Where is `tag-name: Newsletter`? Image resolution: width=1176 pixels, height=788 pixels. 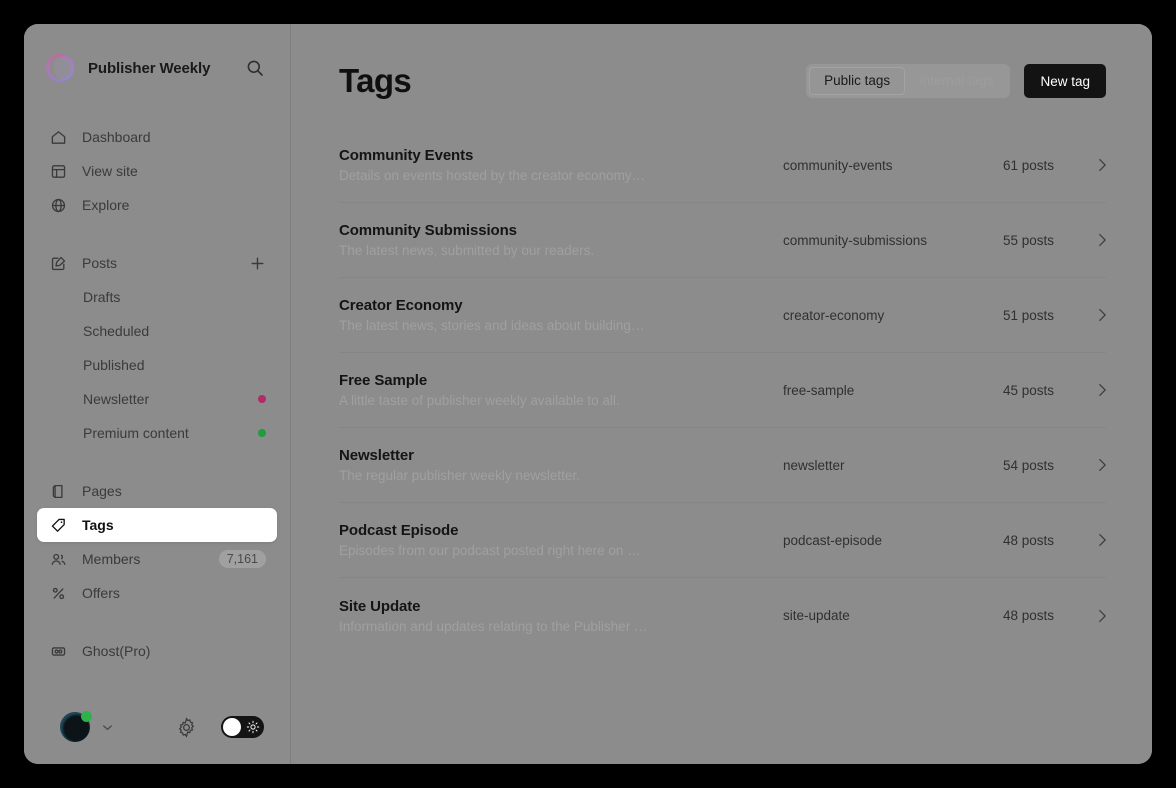
tag-name: Newsletter is located at coordinates (376, 455).